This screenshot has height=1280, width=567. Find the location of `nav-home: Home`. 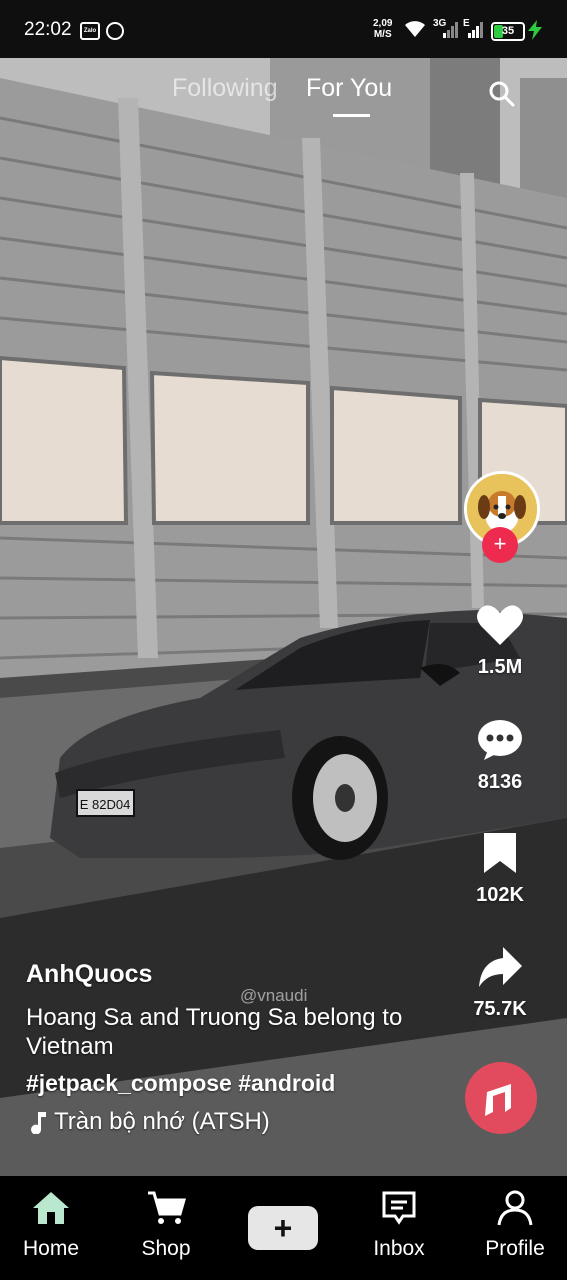

nav-home: Home is located at coordinates (51, 1225).